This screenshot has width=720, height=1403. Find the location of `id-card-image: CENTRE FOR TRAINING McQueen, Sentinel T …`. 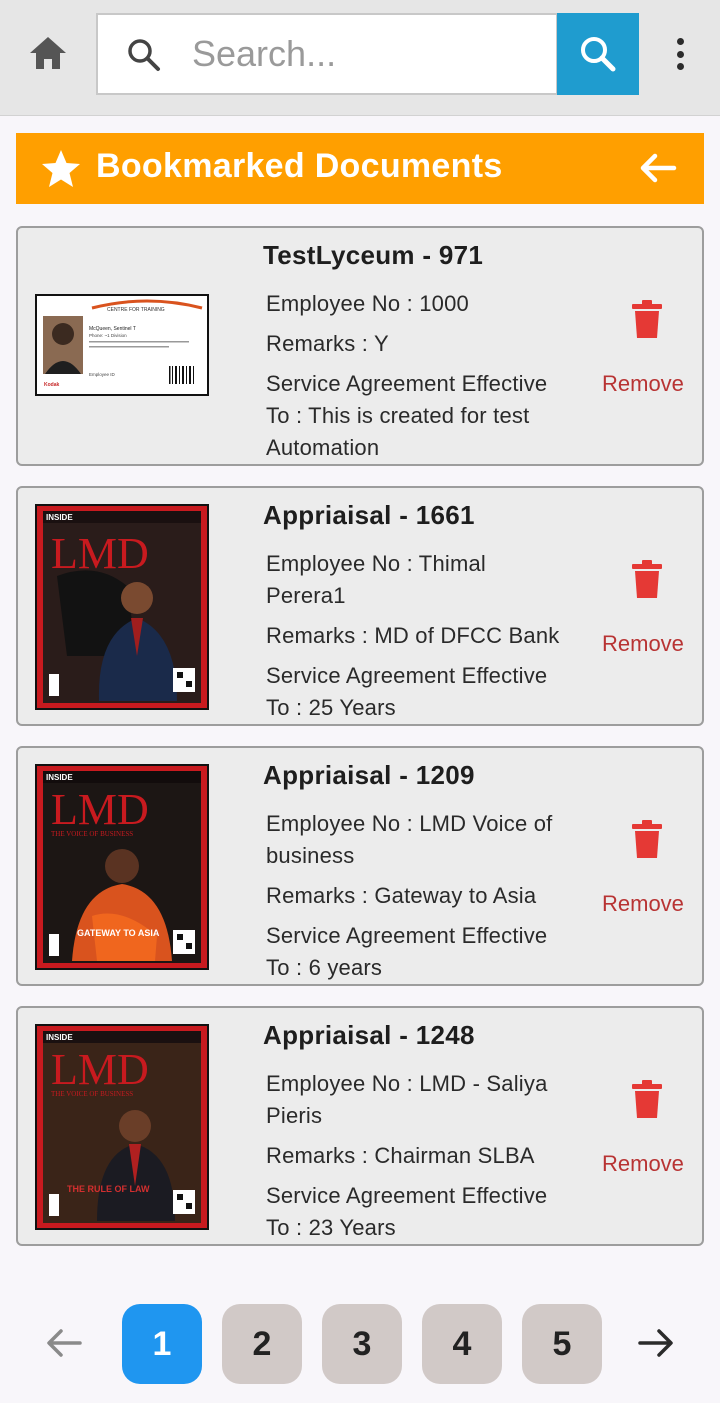

id-card-image: CENTRE FOR TRAINING McQueen, Sentinel T … is located at coordinates (122, 345).